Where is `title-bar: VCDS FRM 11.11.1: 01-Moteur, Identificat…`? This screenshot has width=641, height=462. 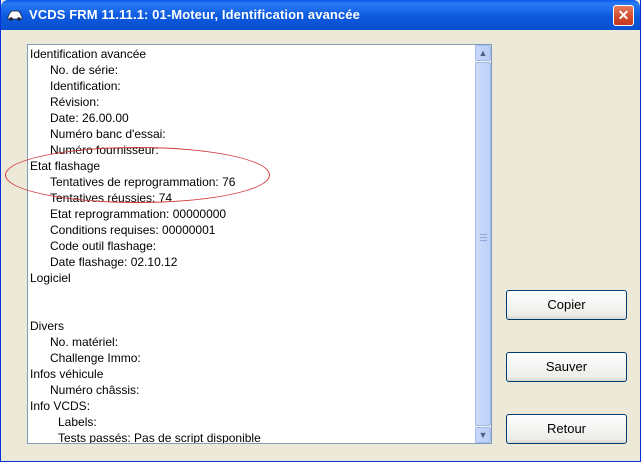 title-bar: VCDS FRM 11.11.1: 01-Moteur, Identificat… is located at coordinates (320, 15).